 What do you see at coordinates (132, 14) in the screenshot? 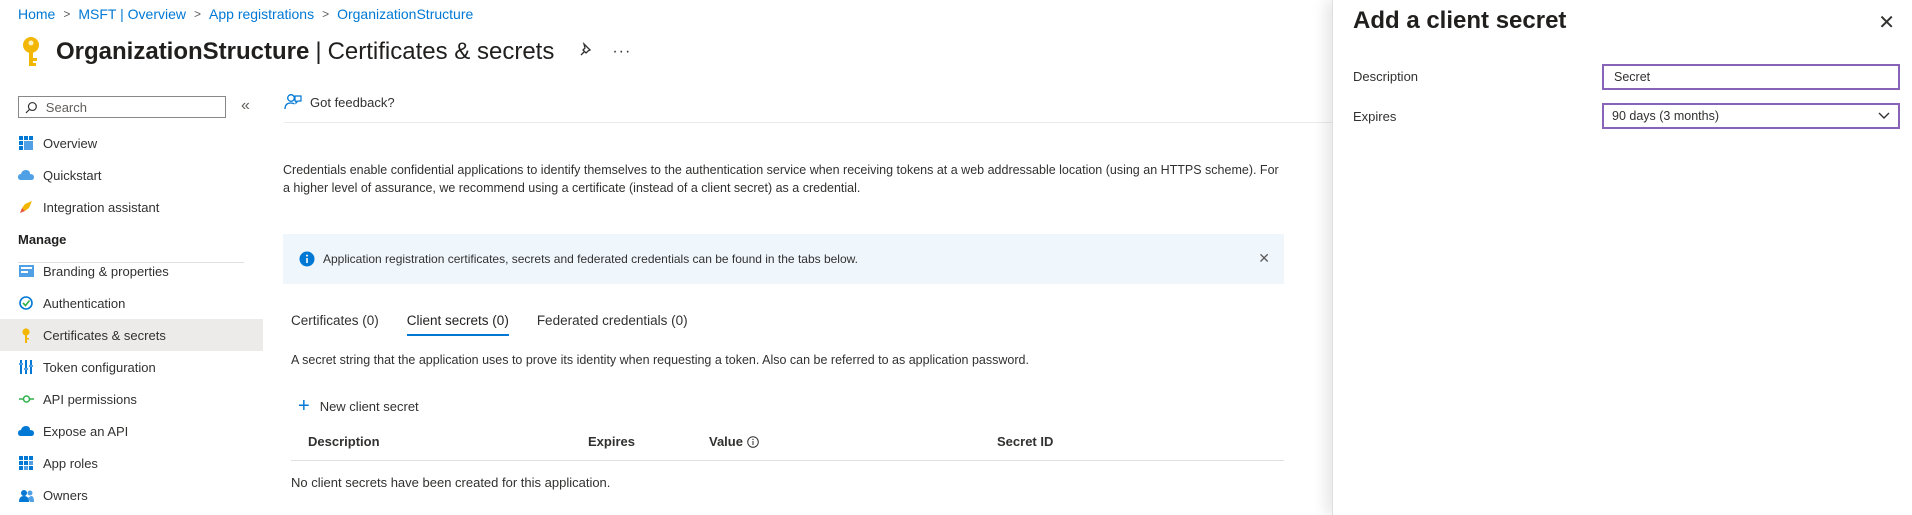
I see `breadcrumb-msft-overview: MSFT | Overview` at bounding box center [132, 14].